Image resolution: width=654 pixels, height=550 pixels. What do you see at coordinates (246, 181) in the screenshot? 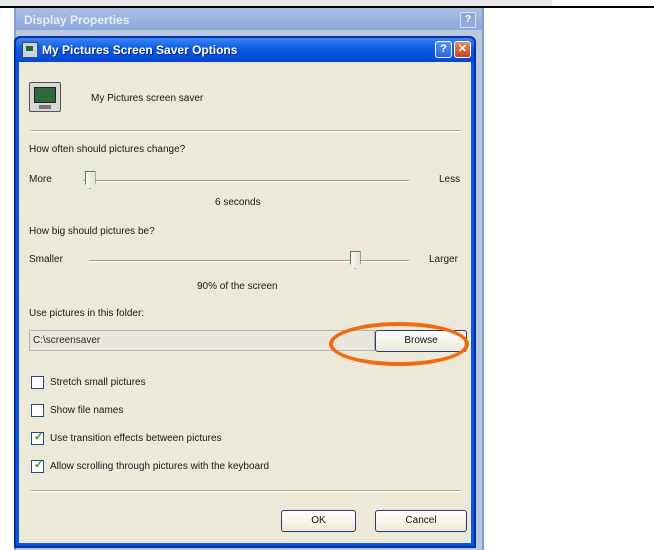
I see `change-slider-track` at bounding box center [246, 181].